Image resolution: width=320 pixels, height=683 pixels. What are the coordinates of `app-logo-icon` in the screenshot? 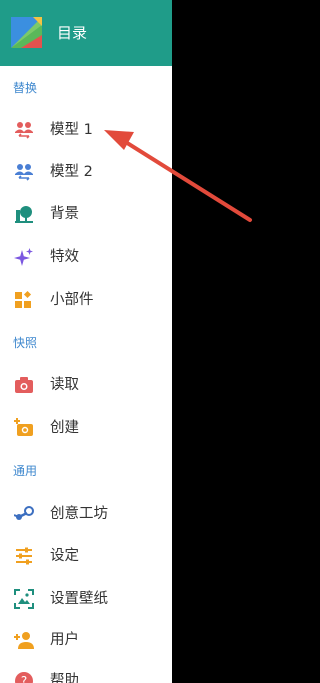 It's located at (26, 32).